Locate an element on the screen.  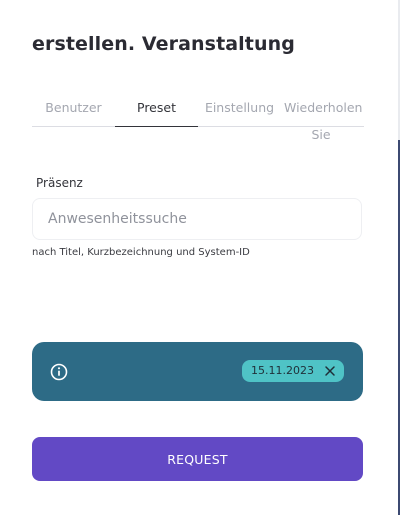
tab-label-continued: Sie is located at coordinates (321, 134).